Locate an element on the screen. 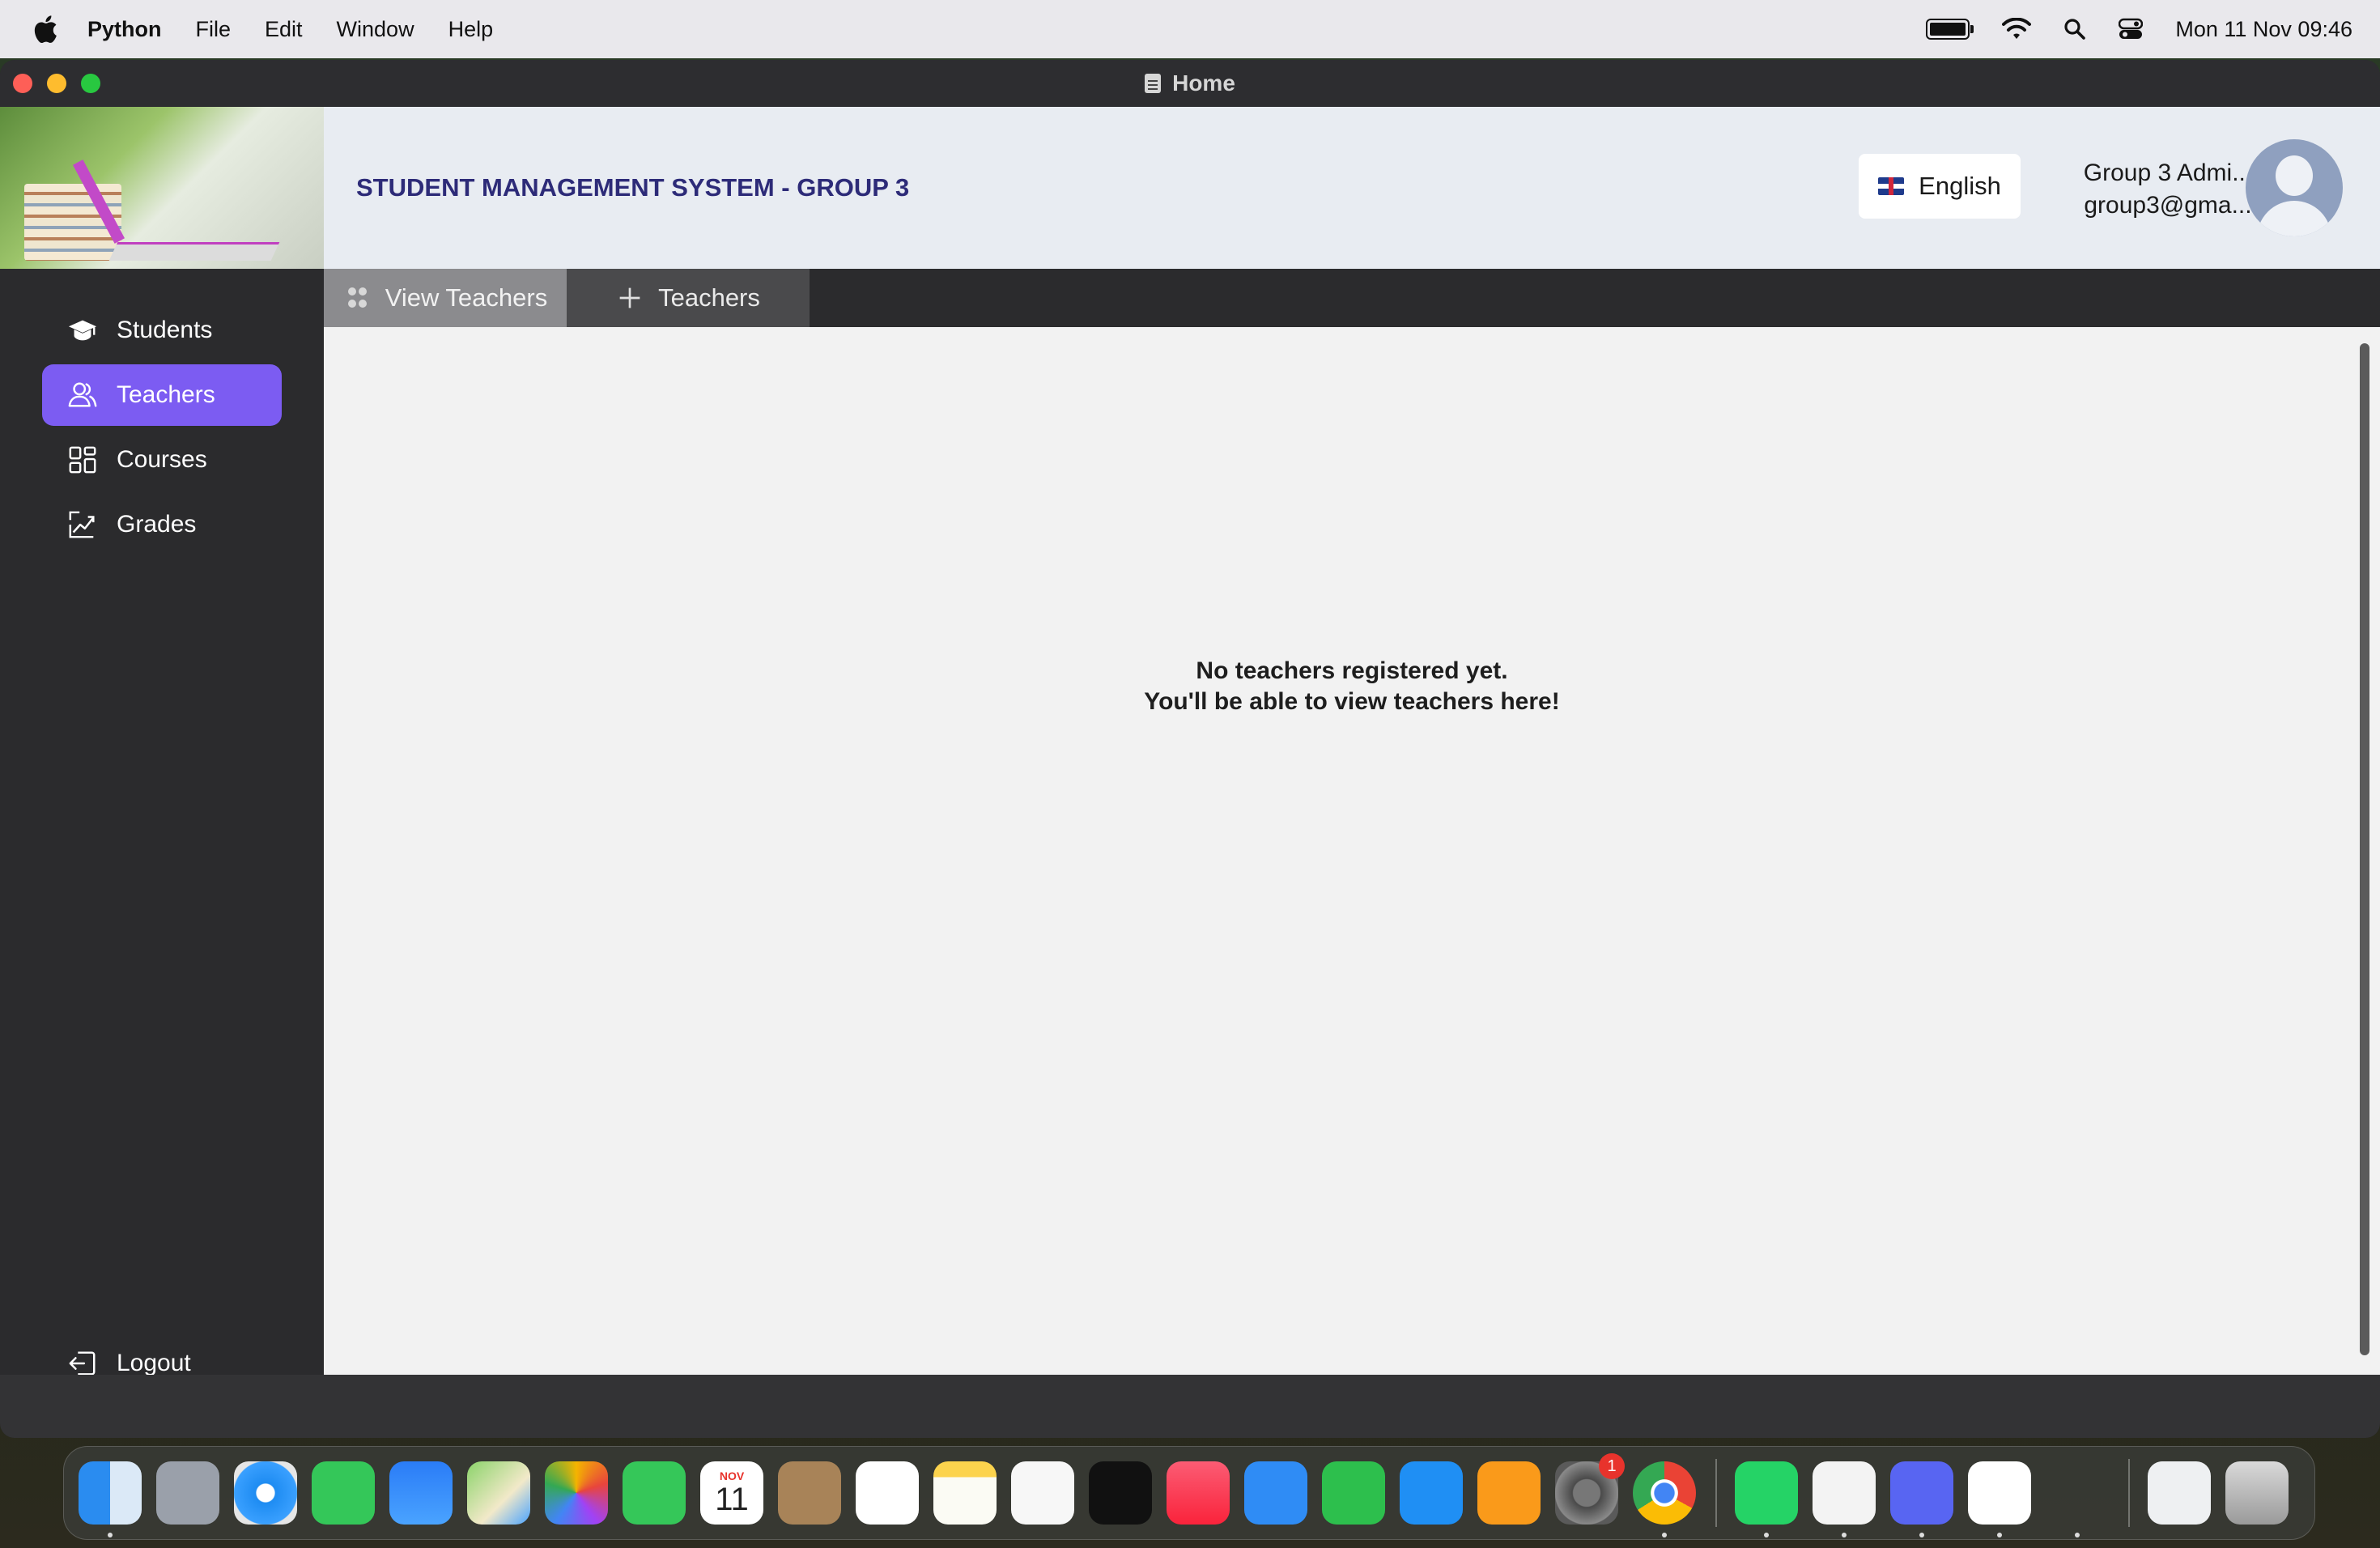 Image resolution: width=2380 pixels, height=1548 pixels. notification-badge: 1 is located at coordinates (1612, 1466).